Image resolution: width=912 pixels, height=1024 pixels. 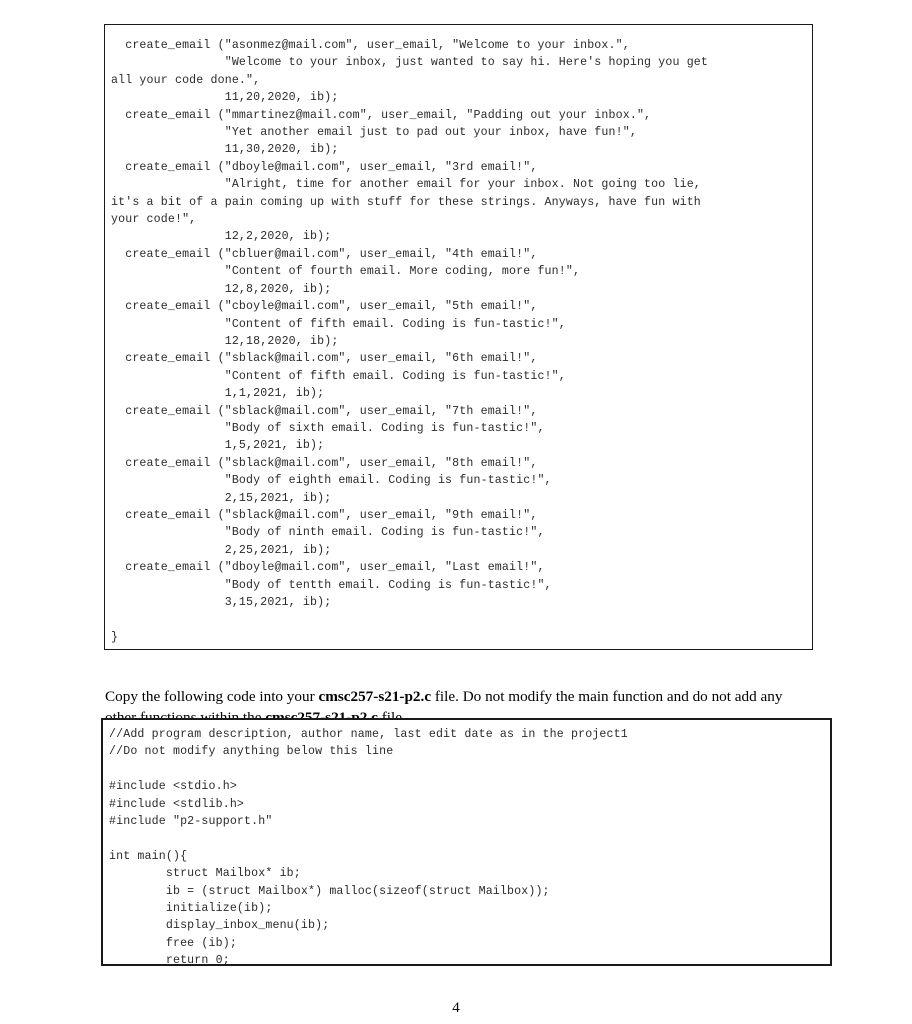 What do you see at coordinates (212, 697) in the screenshot?
I see `instruction-text-part-1: Copy the following code into your` at bounding box center [212, 697].